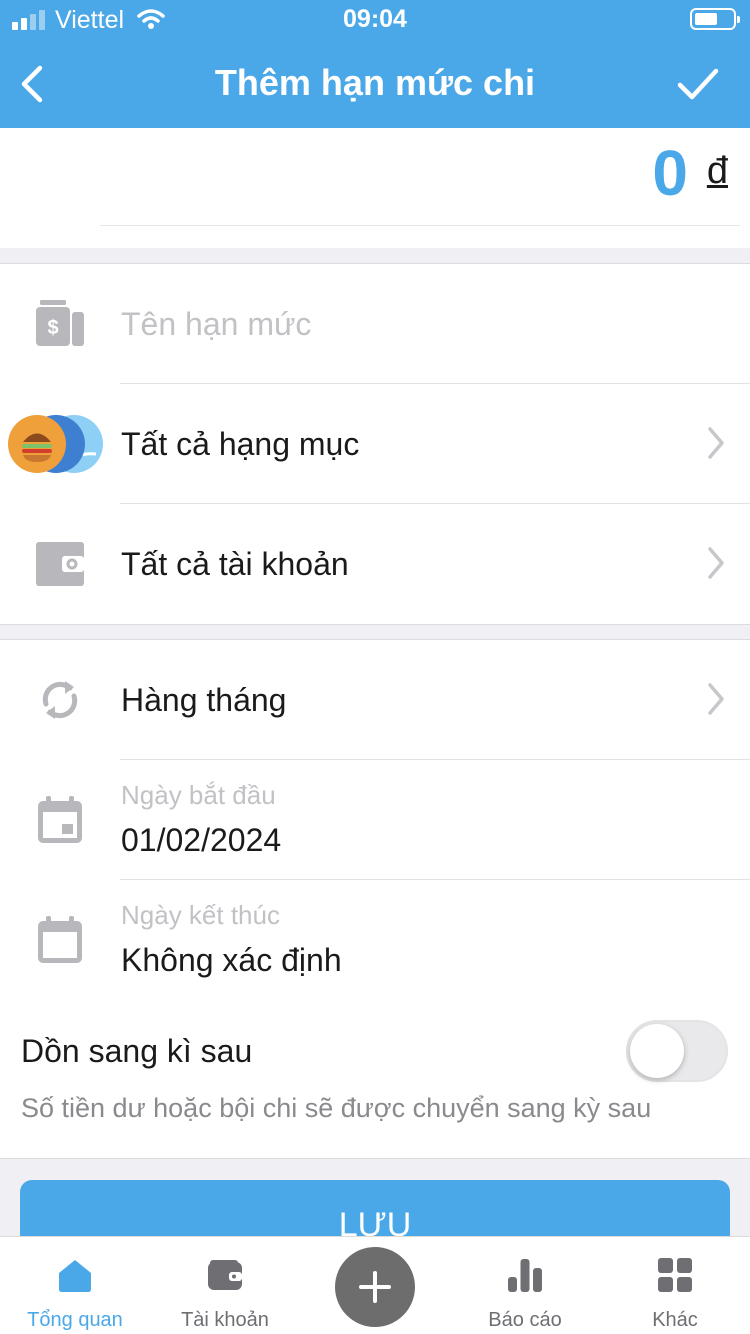 Image resolution: width=750 pixels, height=1334 pixels. Describe the element at coordinates (201, 840) in the screenshot. I see `start-date-value: 01/02/2024` at that location.